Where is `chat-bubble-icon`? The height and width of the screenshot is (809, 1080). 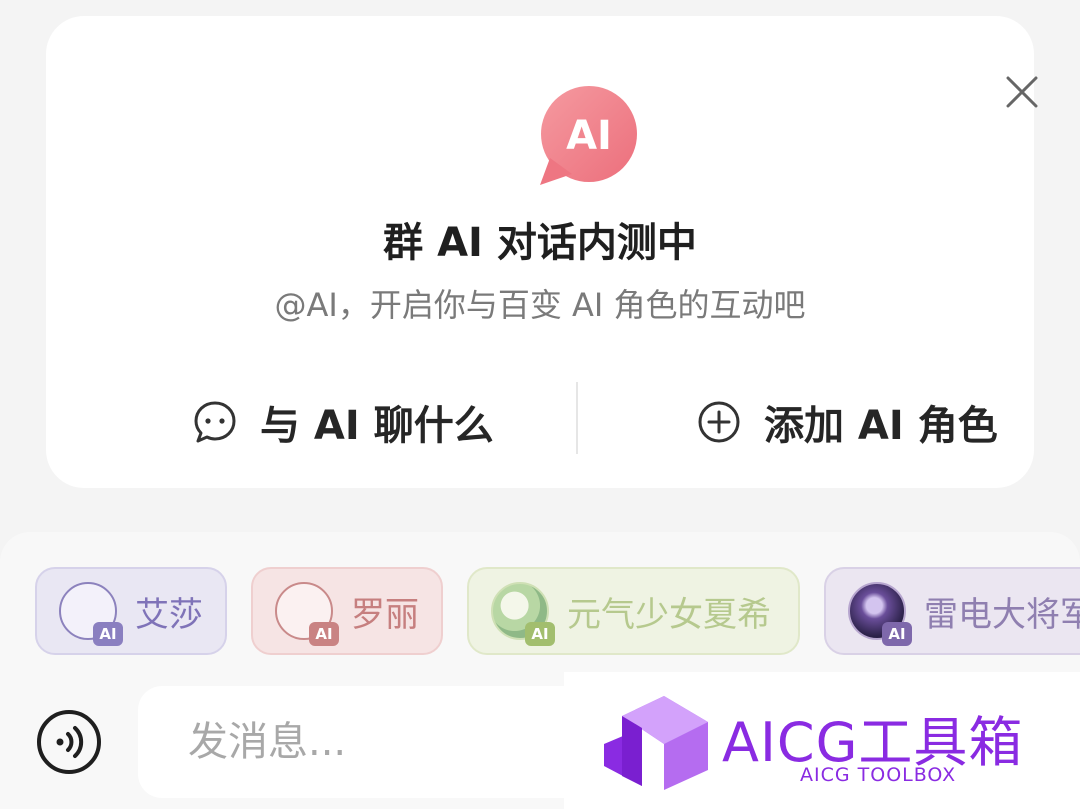 chat-bubble-icon is located at coordinates (215, 422).